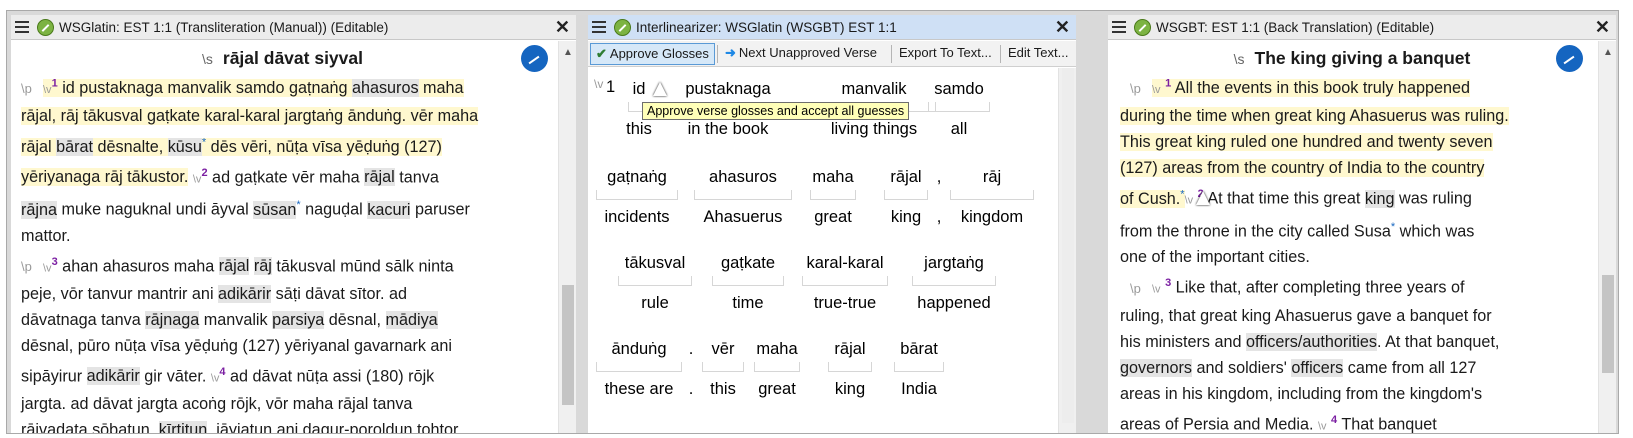  I want to click on text-run: At that time this great, so click(1284, 198).